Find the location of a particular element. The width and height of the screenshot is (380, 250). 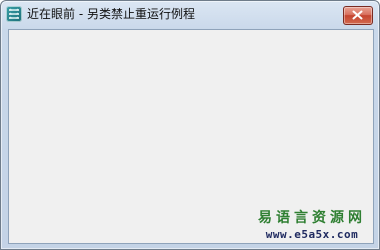

watermark-name: 易语言资源网 is located at coordinates (312, 218).